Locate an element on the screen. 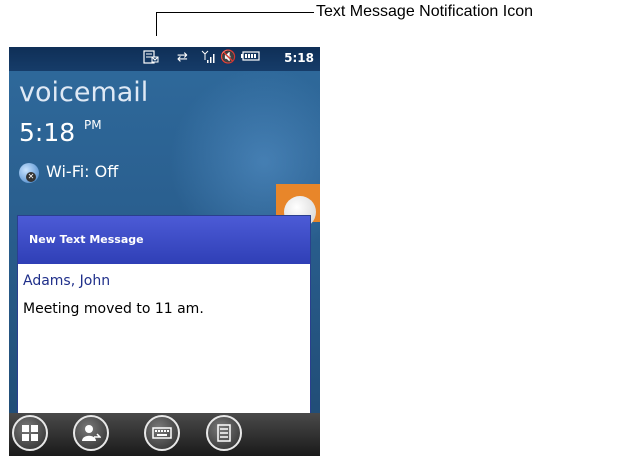 This screenshot has width=643, height=456. start-button is located at coordinates (30, 433).